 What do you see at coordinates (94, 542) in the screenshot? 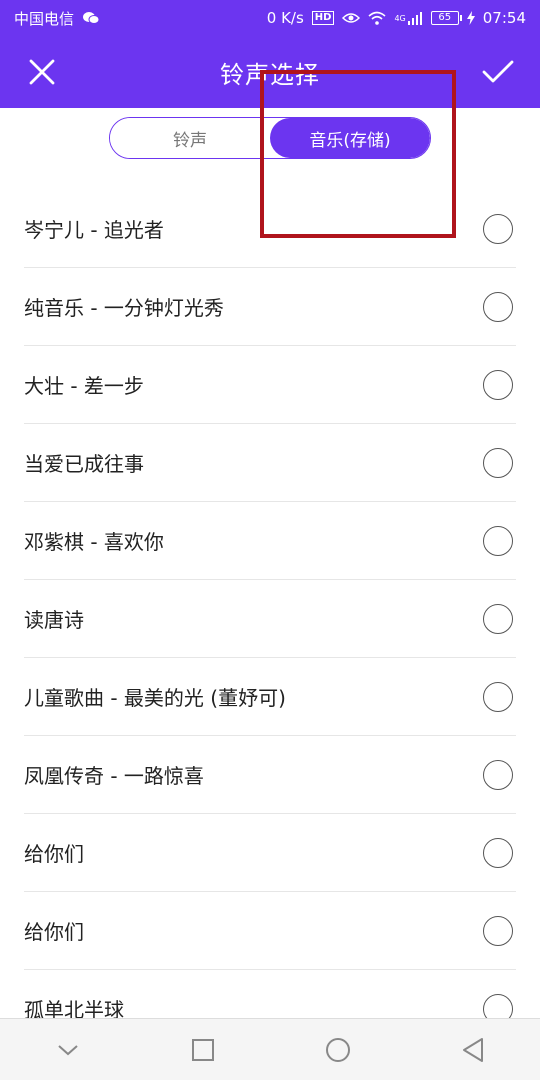
I see `song-title: 邓紫棋 - 喜欢你` at bounding box center [94, 542].